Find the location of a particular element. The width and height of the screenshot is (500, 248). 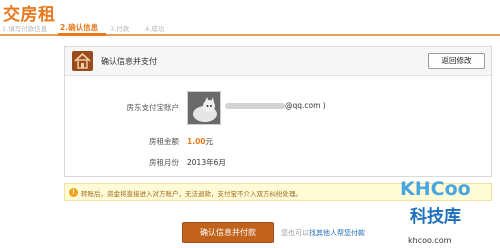

month-value: 2013年6月 is located at coordinates (206, 162).